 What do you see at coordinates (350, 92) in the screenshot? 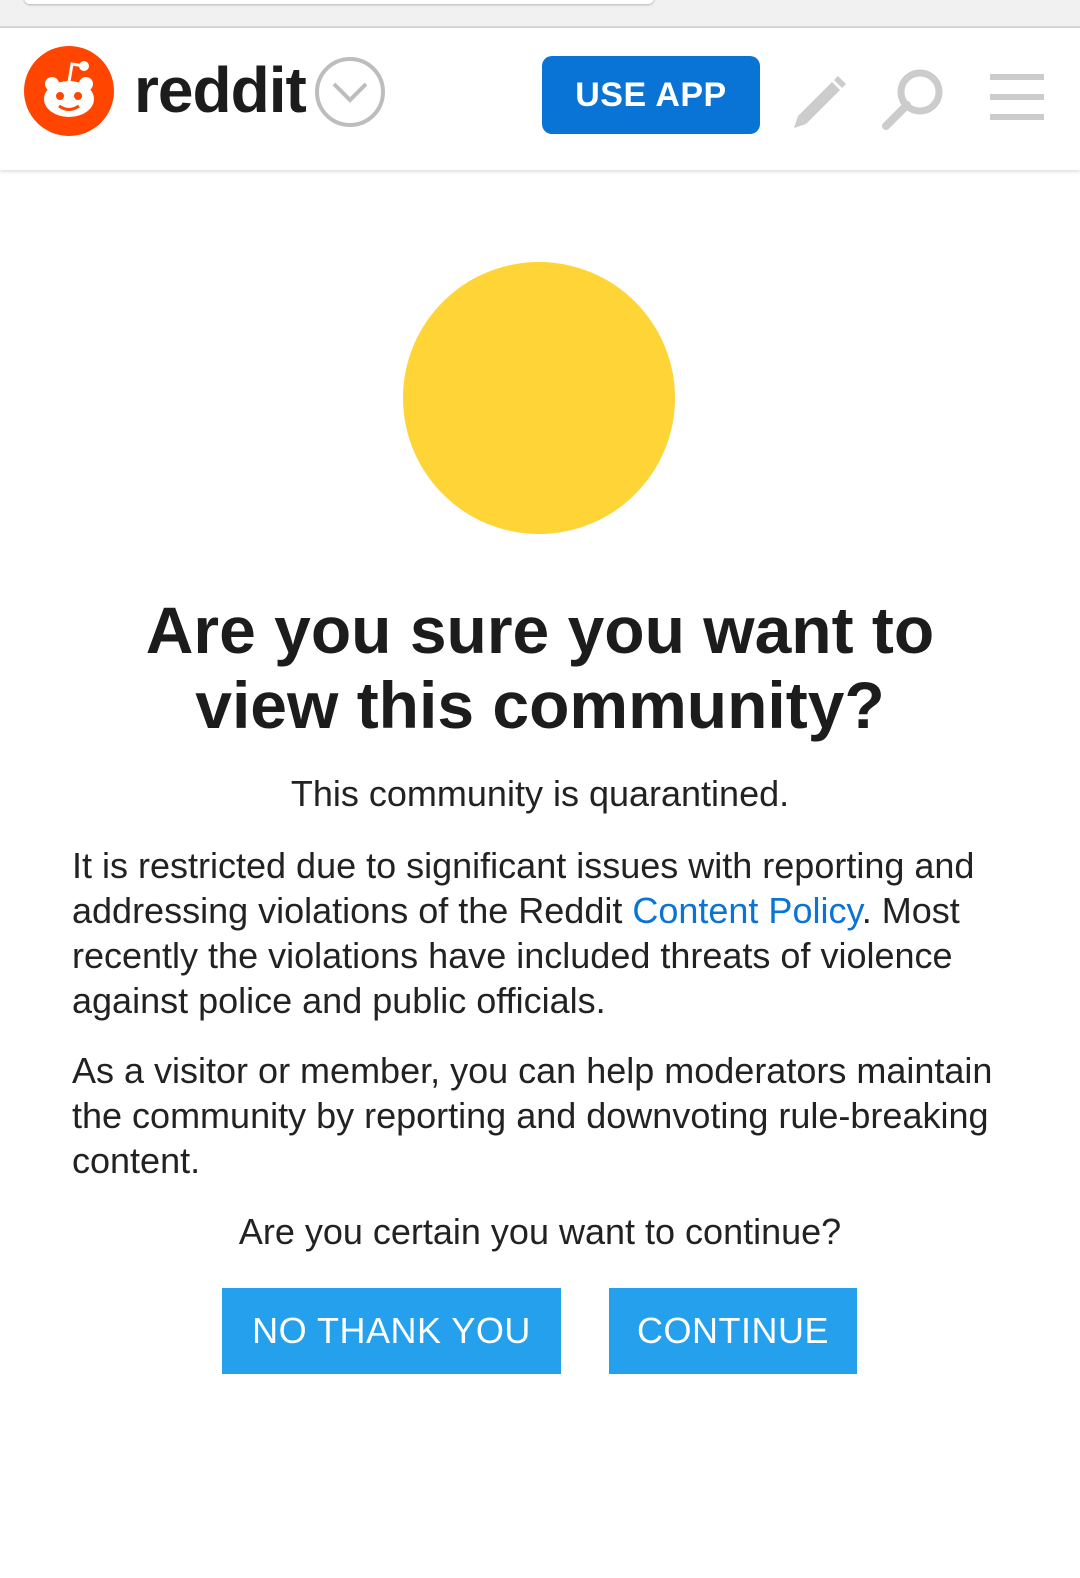
I see `chevron-down-icon` at bounding box center [350, 92].